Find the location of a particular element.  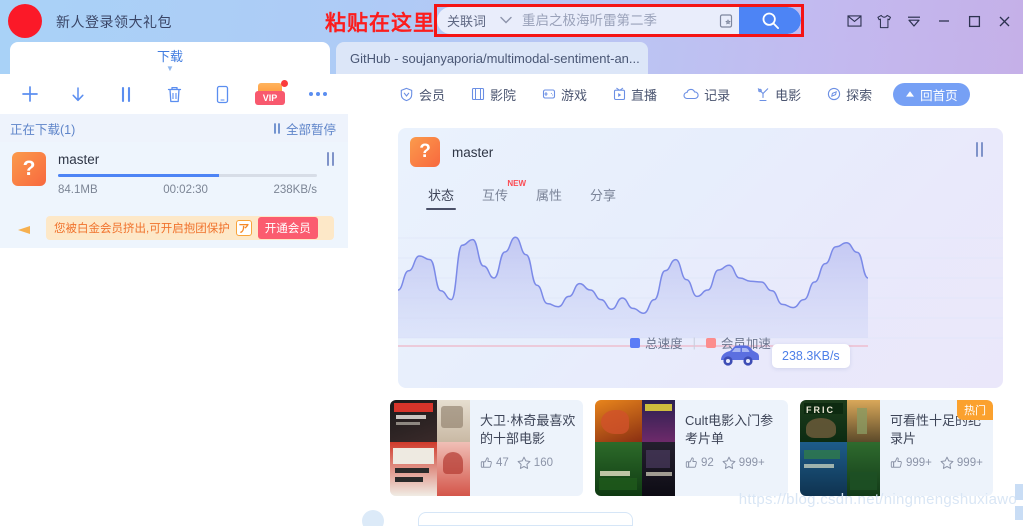

bookmark-star-icon is located at coordinates (726, 20).